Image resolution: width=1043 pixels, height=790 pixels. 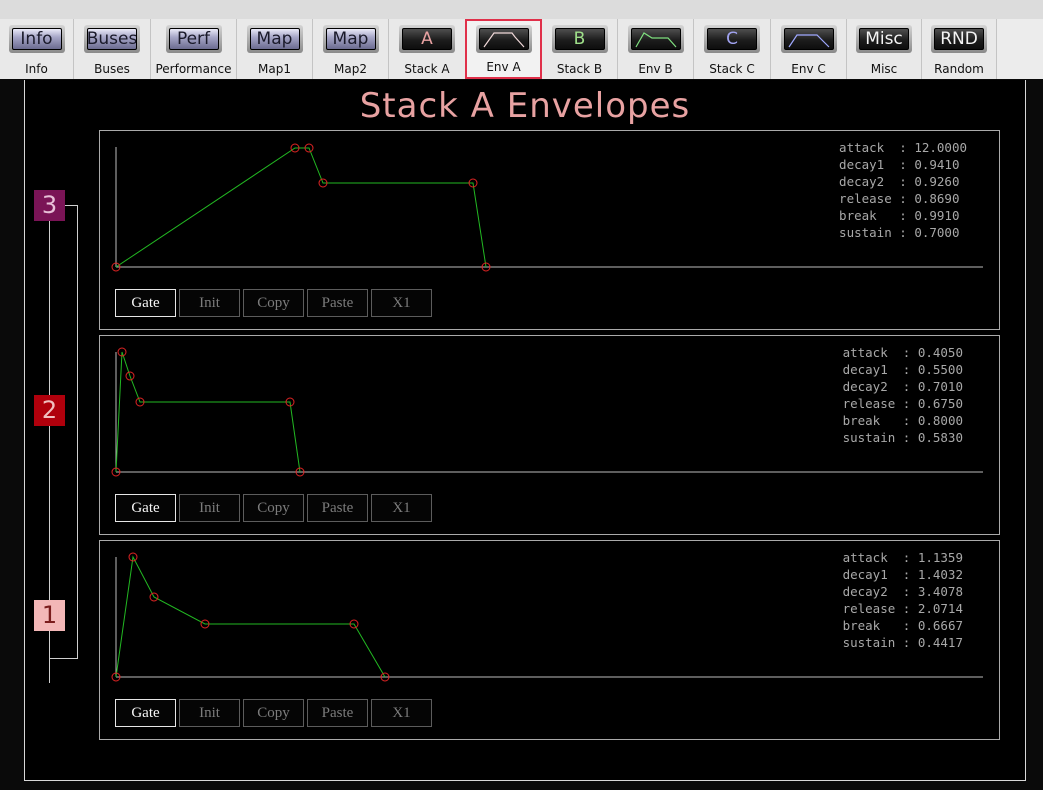 What do you see at coordinates (63, 658) in the screenshot?
I see `layer-bracket-line` at bounding box center [63, 658].